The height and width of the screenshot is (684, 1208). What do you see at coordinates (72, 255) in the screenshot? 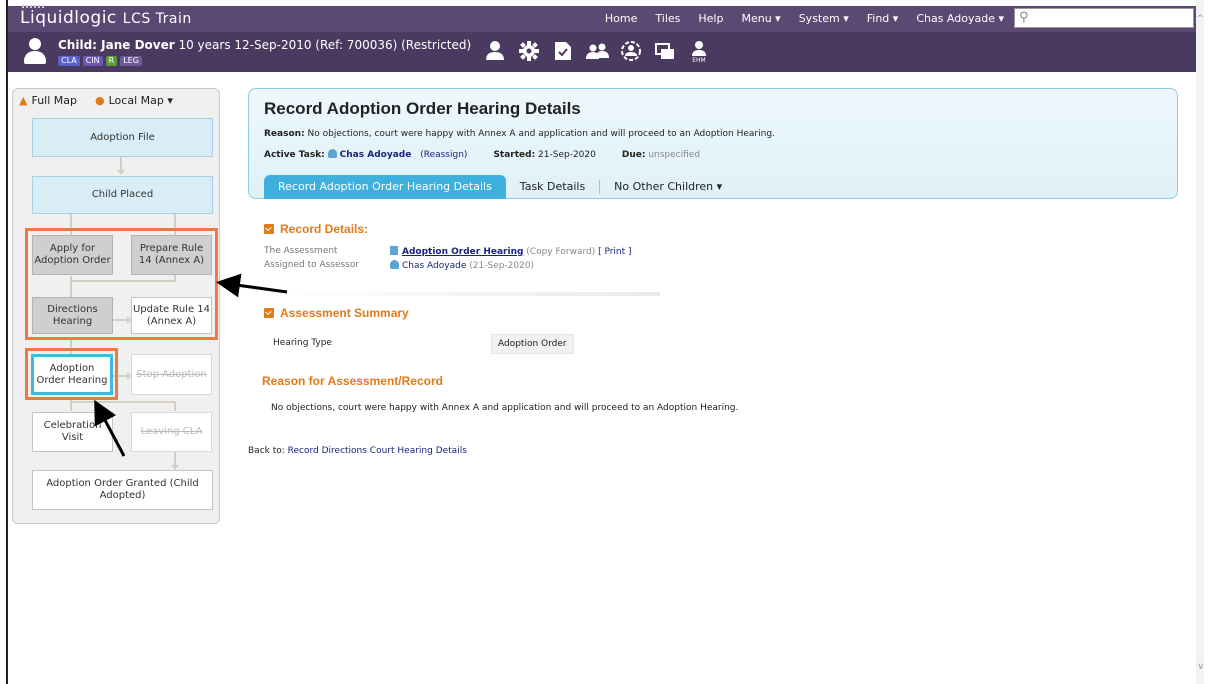
I see `node-apply-for-adoption-order: Apply for Adoption Order` at bounding box center [72, 255].